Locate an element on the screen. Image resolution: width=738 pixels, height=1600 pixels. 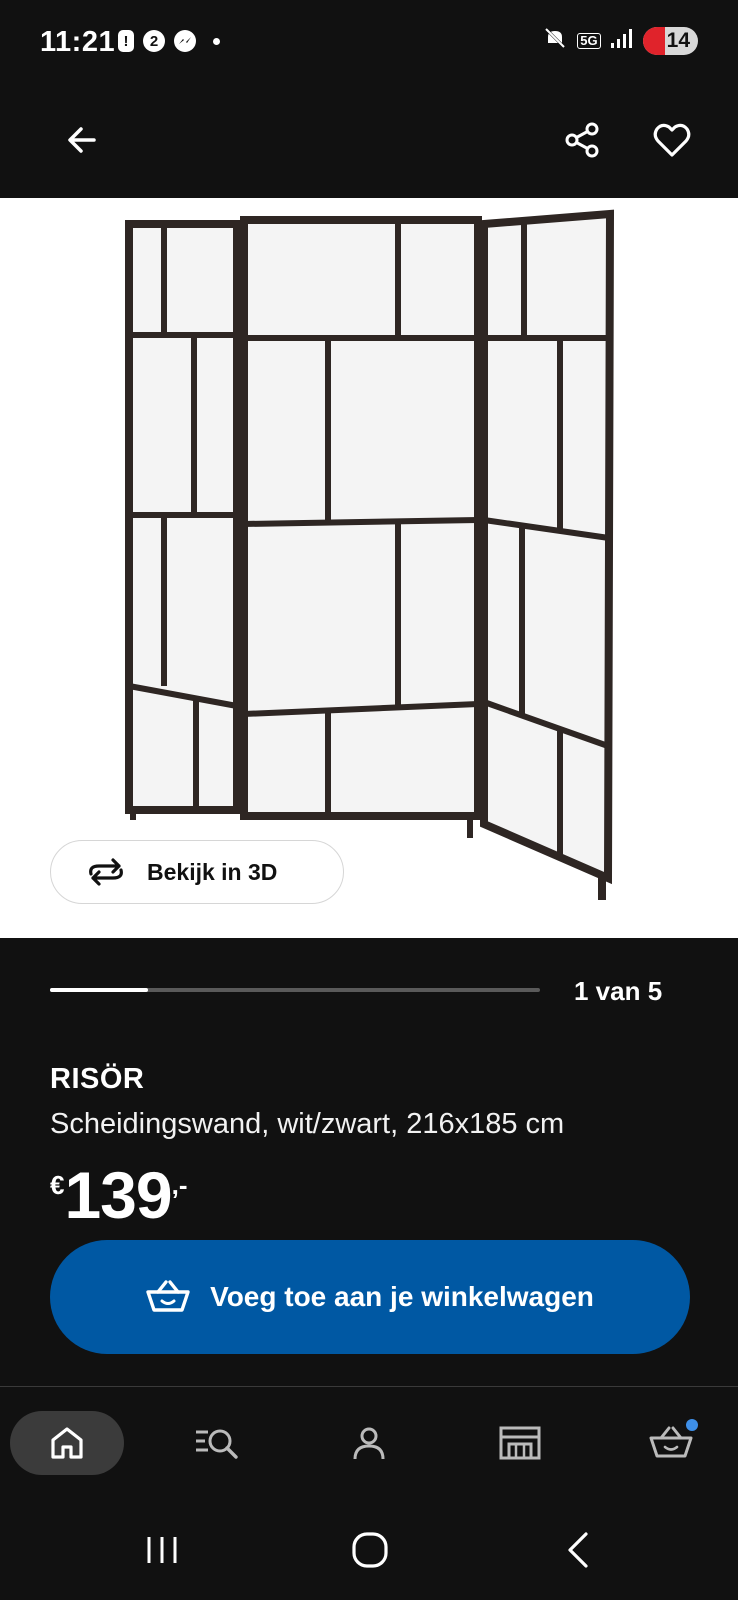
view-3d-button: Bekijk in 3D is located at coordinates (197, 872).